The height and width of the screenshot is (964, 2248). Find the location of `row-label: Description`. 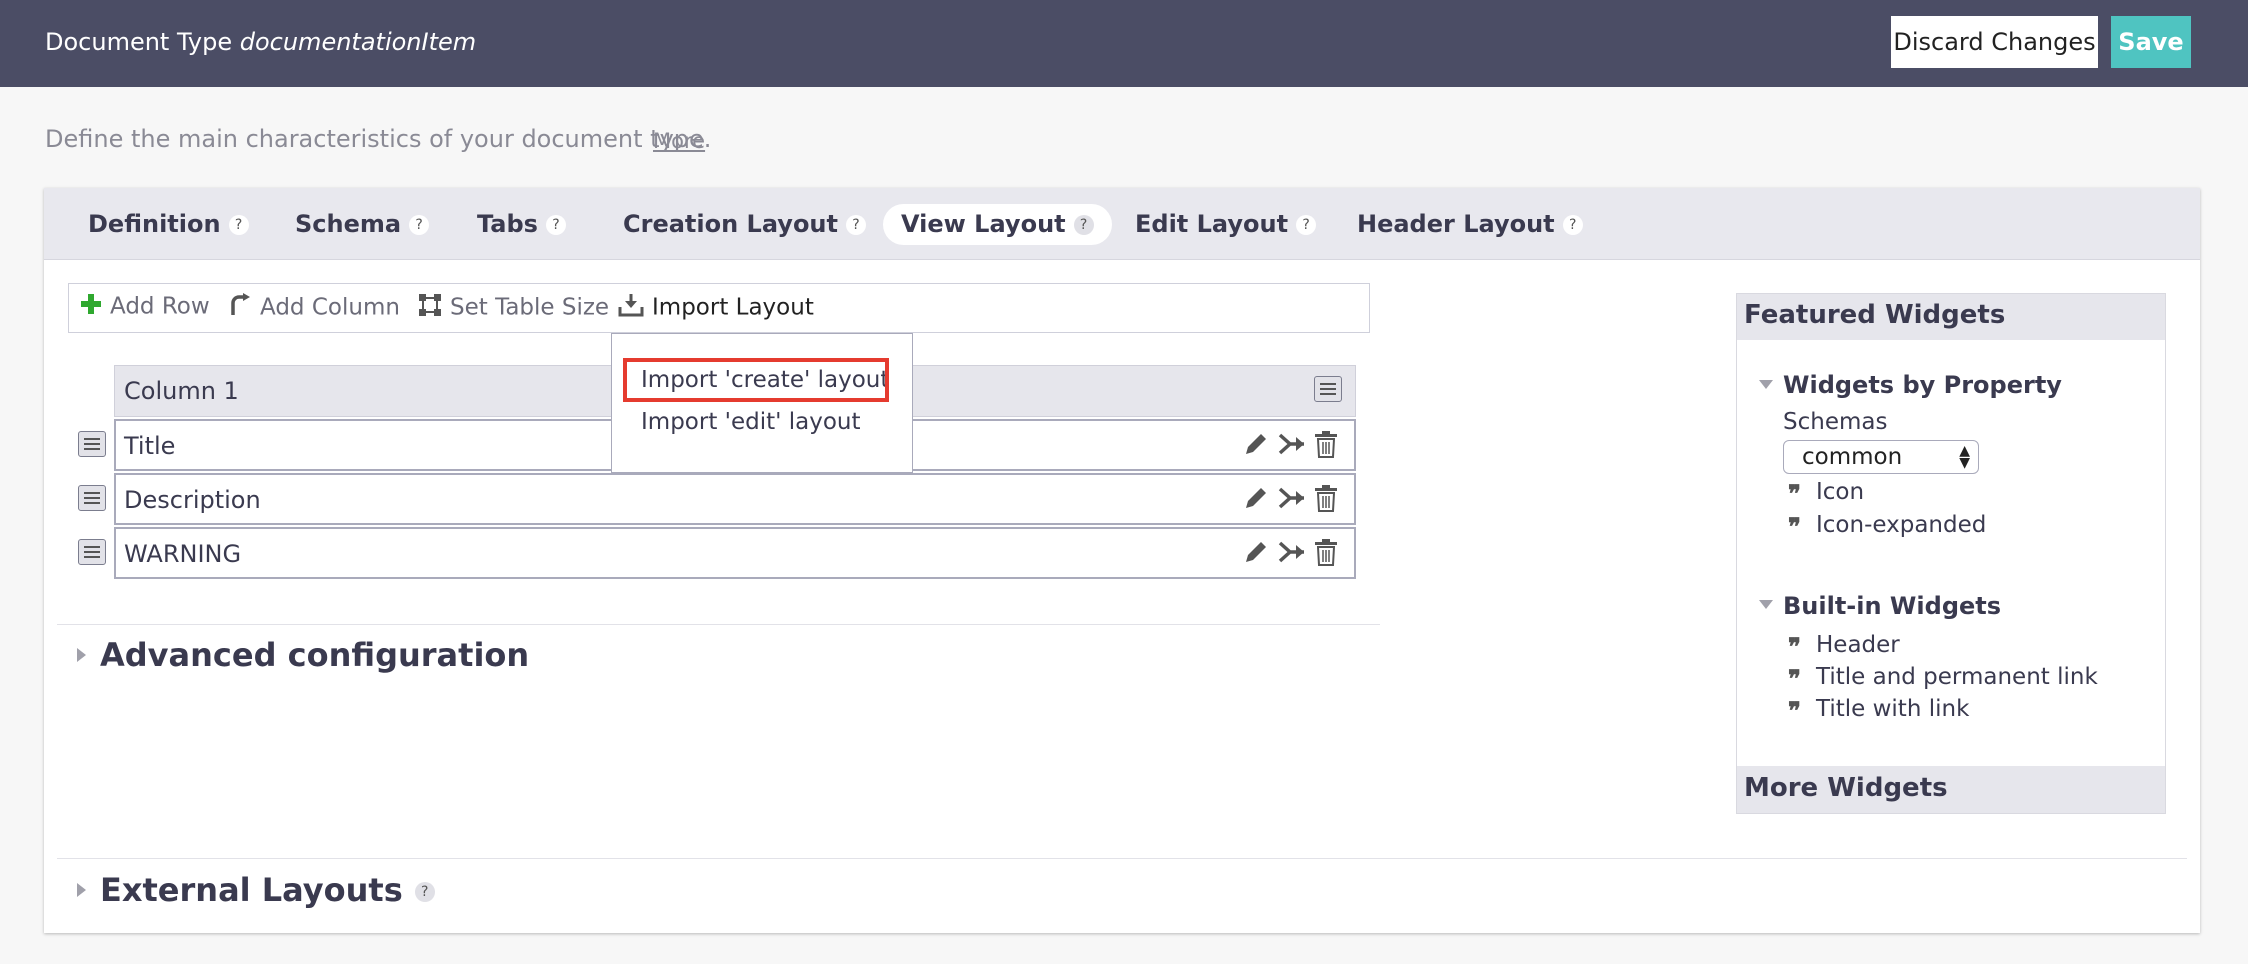

row-label: Description is located at coordinates (192, 500).